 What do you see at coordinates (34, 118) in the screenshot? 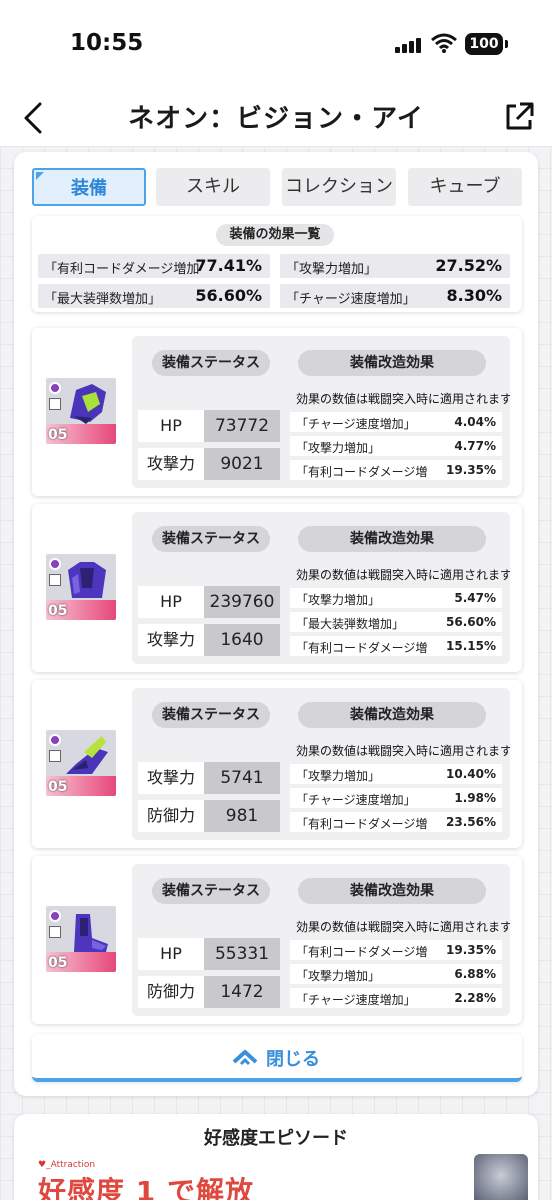
I see `back-arrow-icon` at bounding box center [34, 118].